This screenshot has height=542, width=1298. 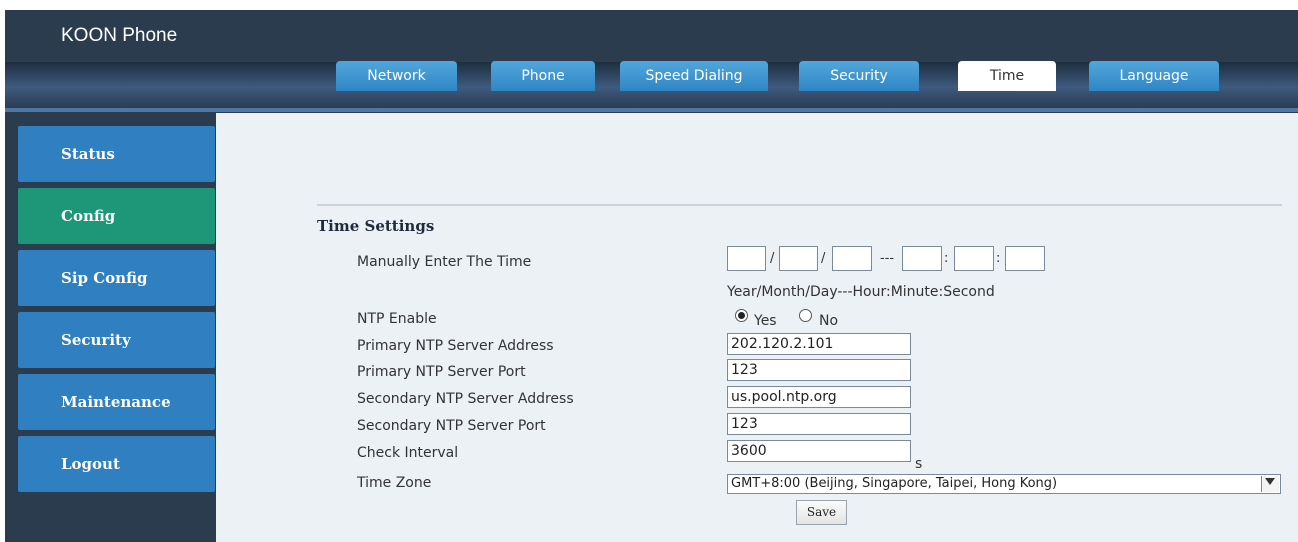 What do you see at coordinates (441, 372) in the screenshot?
I see `primary-ntp-port-label: Primary NTP Server Port` at bounding box center [441, 372].